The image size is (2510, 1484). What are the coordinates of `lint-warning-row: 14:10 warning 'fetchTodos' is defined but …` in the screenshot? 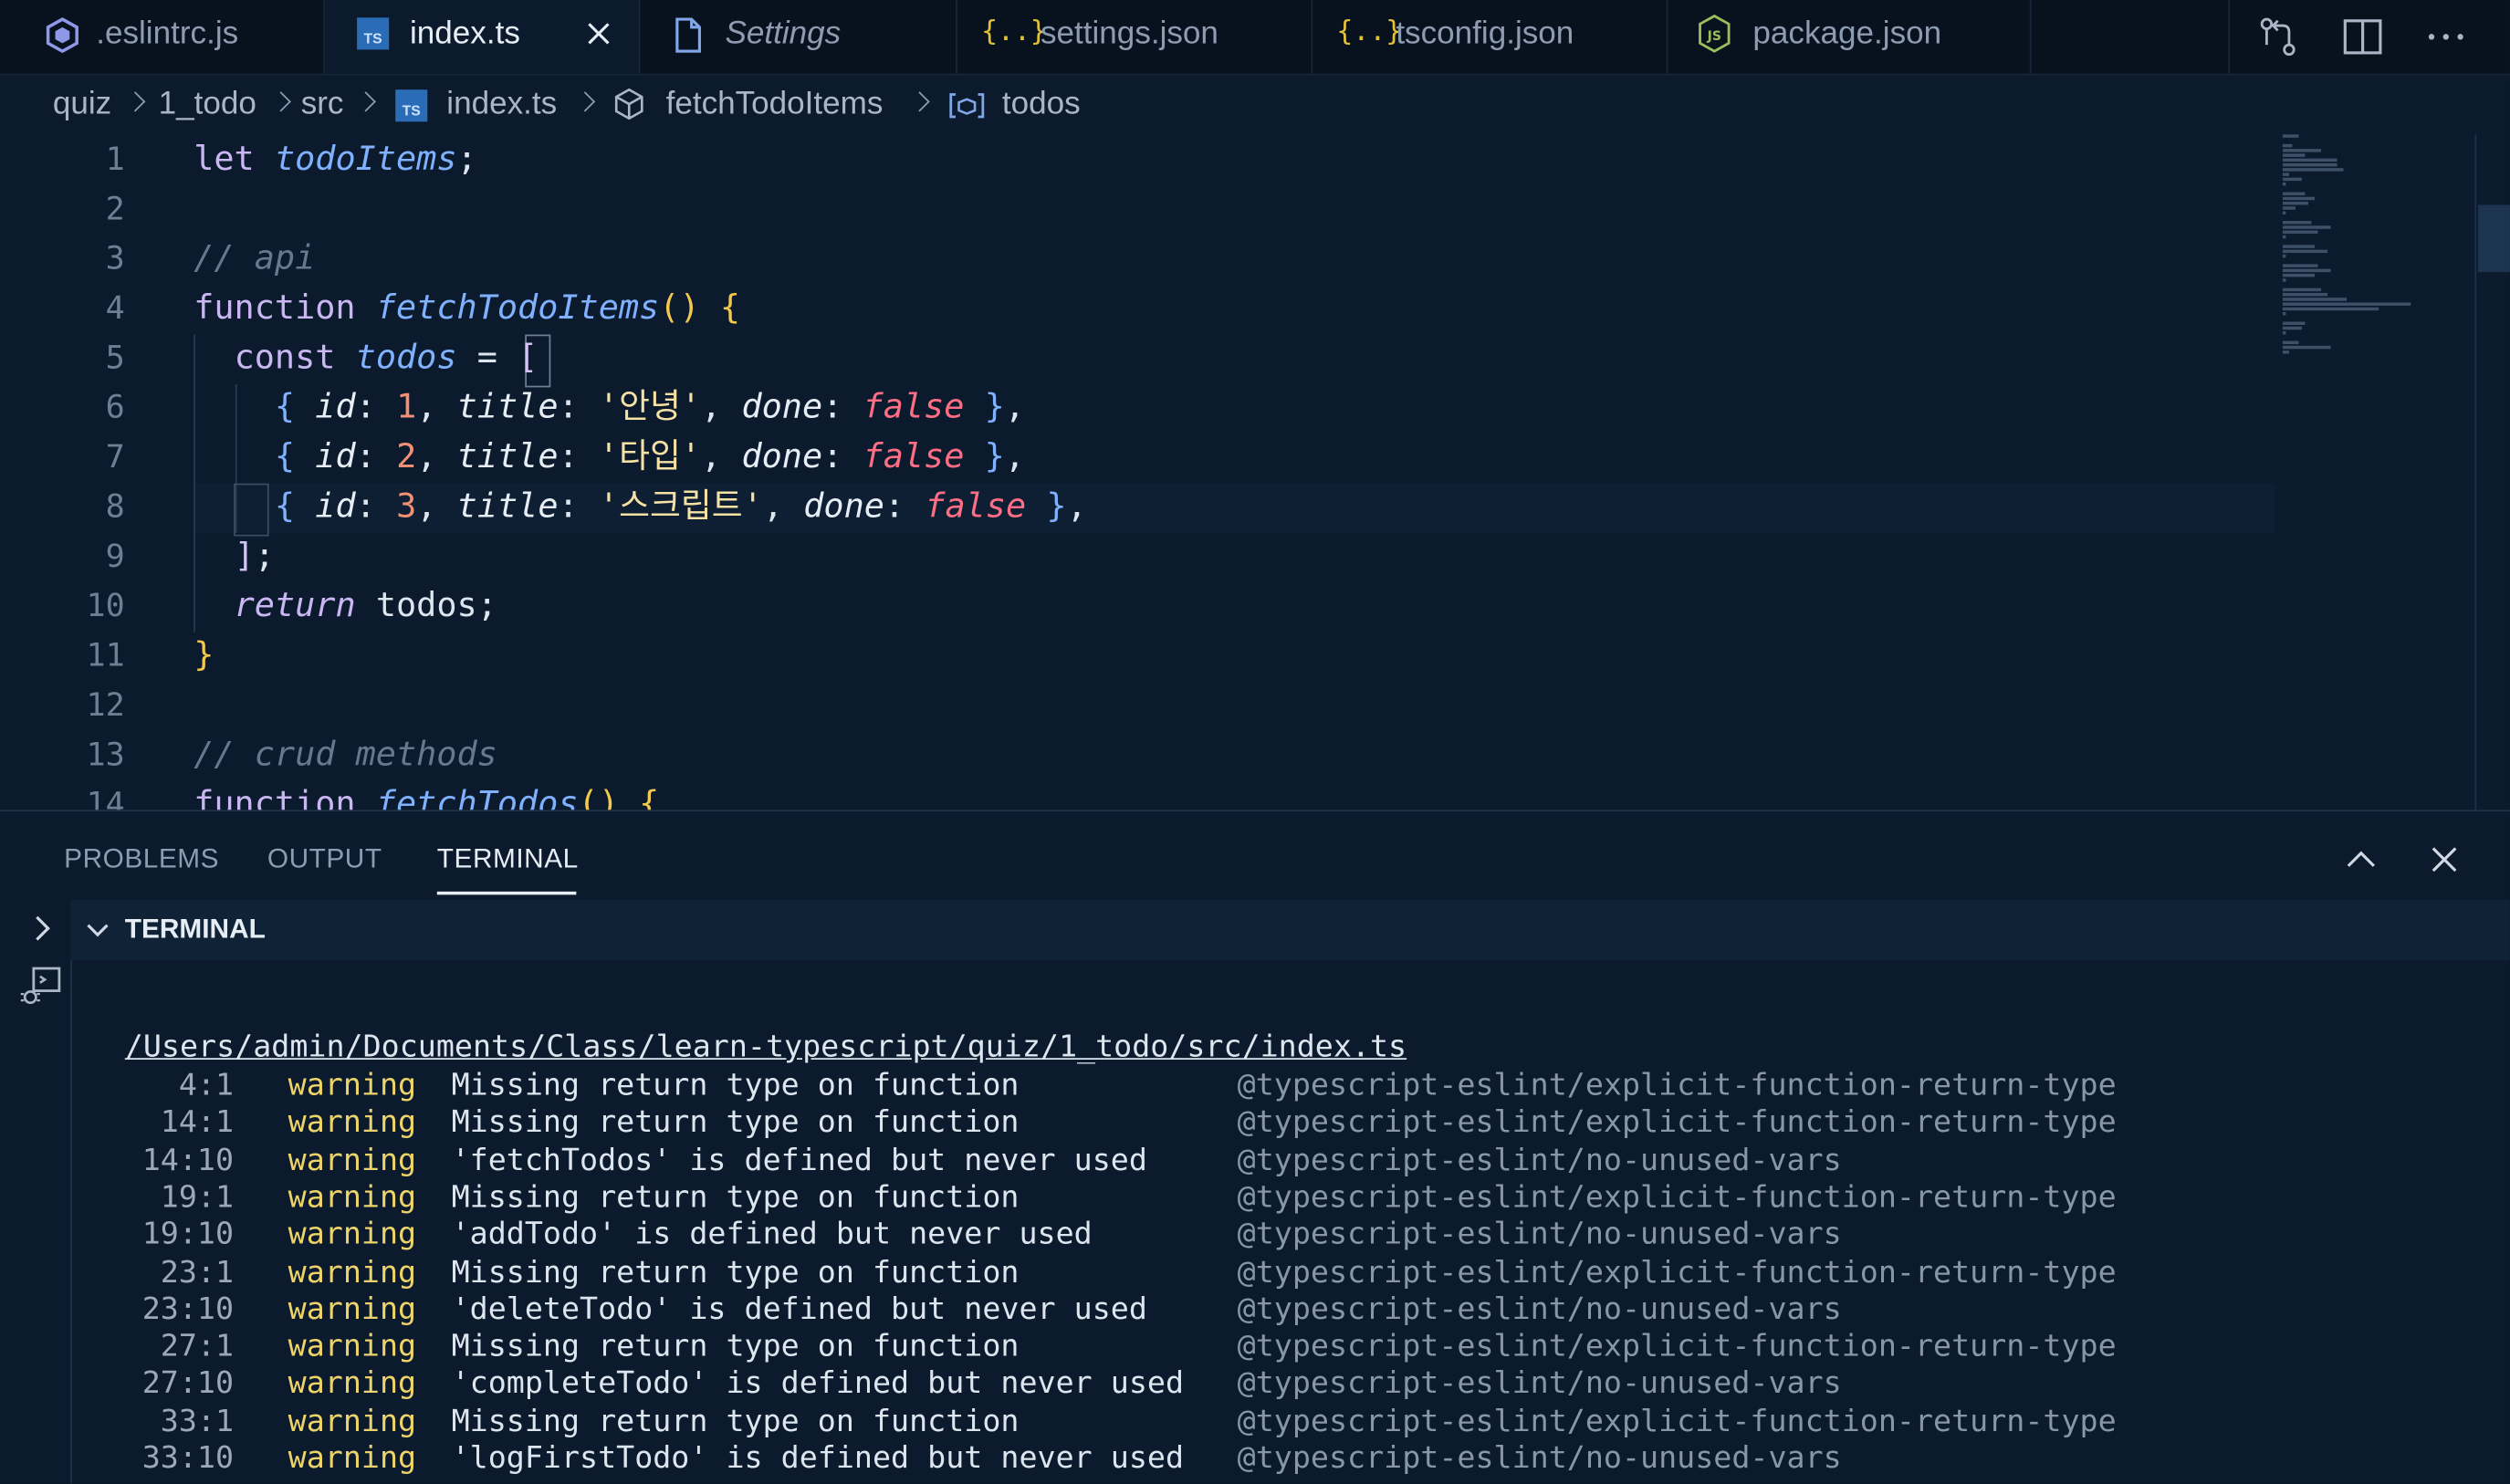 It's located at (1165, 1161).